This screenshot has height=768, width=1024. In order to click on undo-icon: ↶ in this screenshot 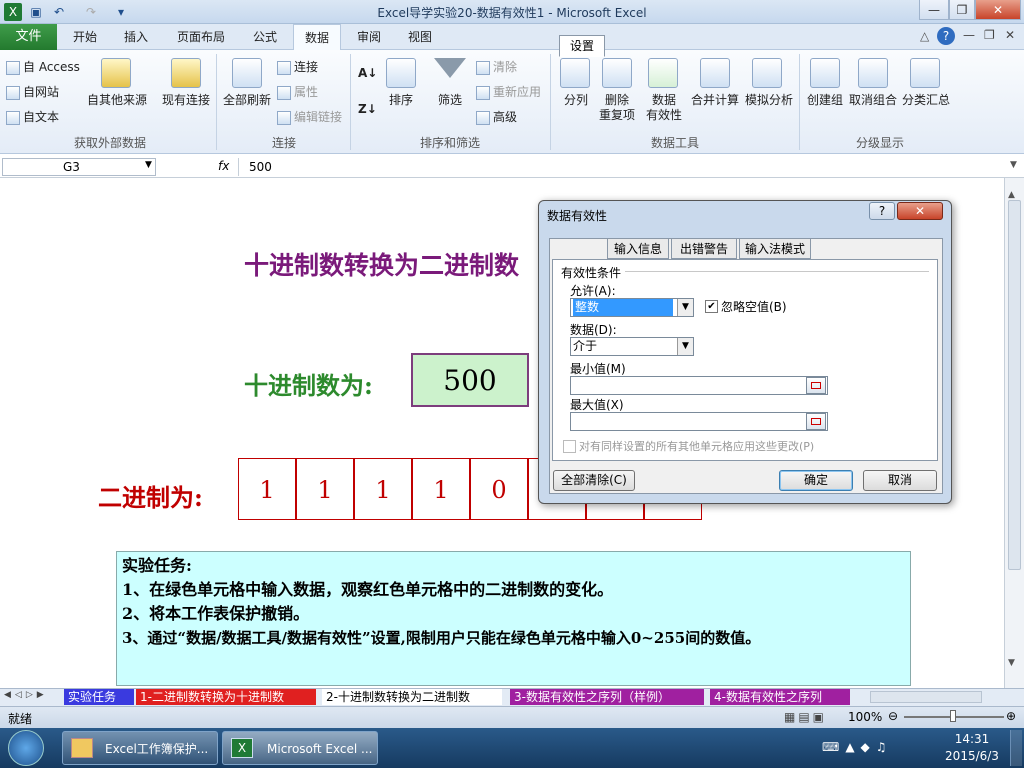, I will do `click(59, 12)`.